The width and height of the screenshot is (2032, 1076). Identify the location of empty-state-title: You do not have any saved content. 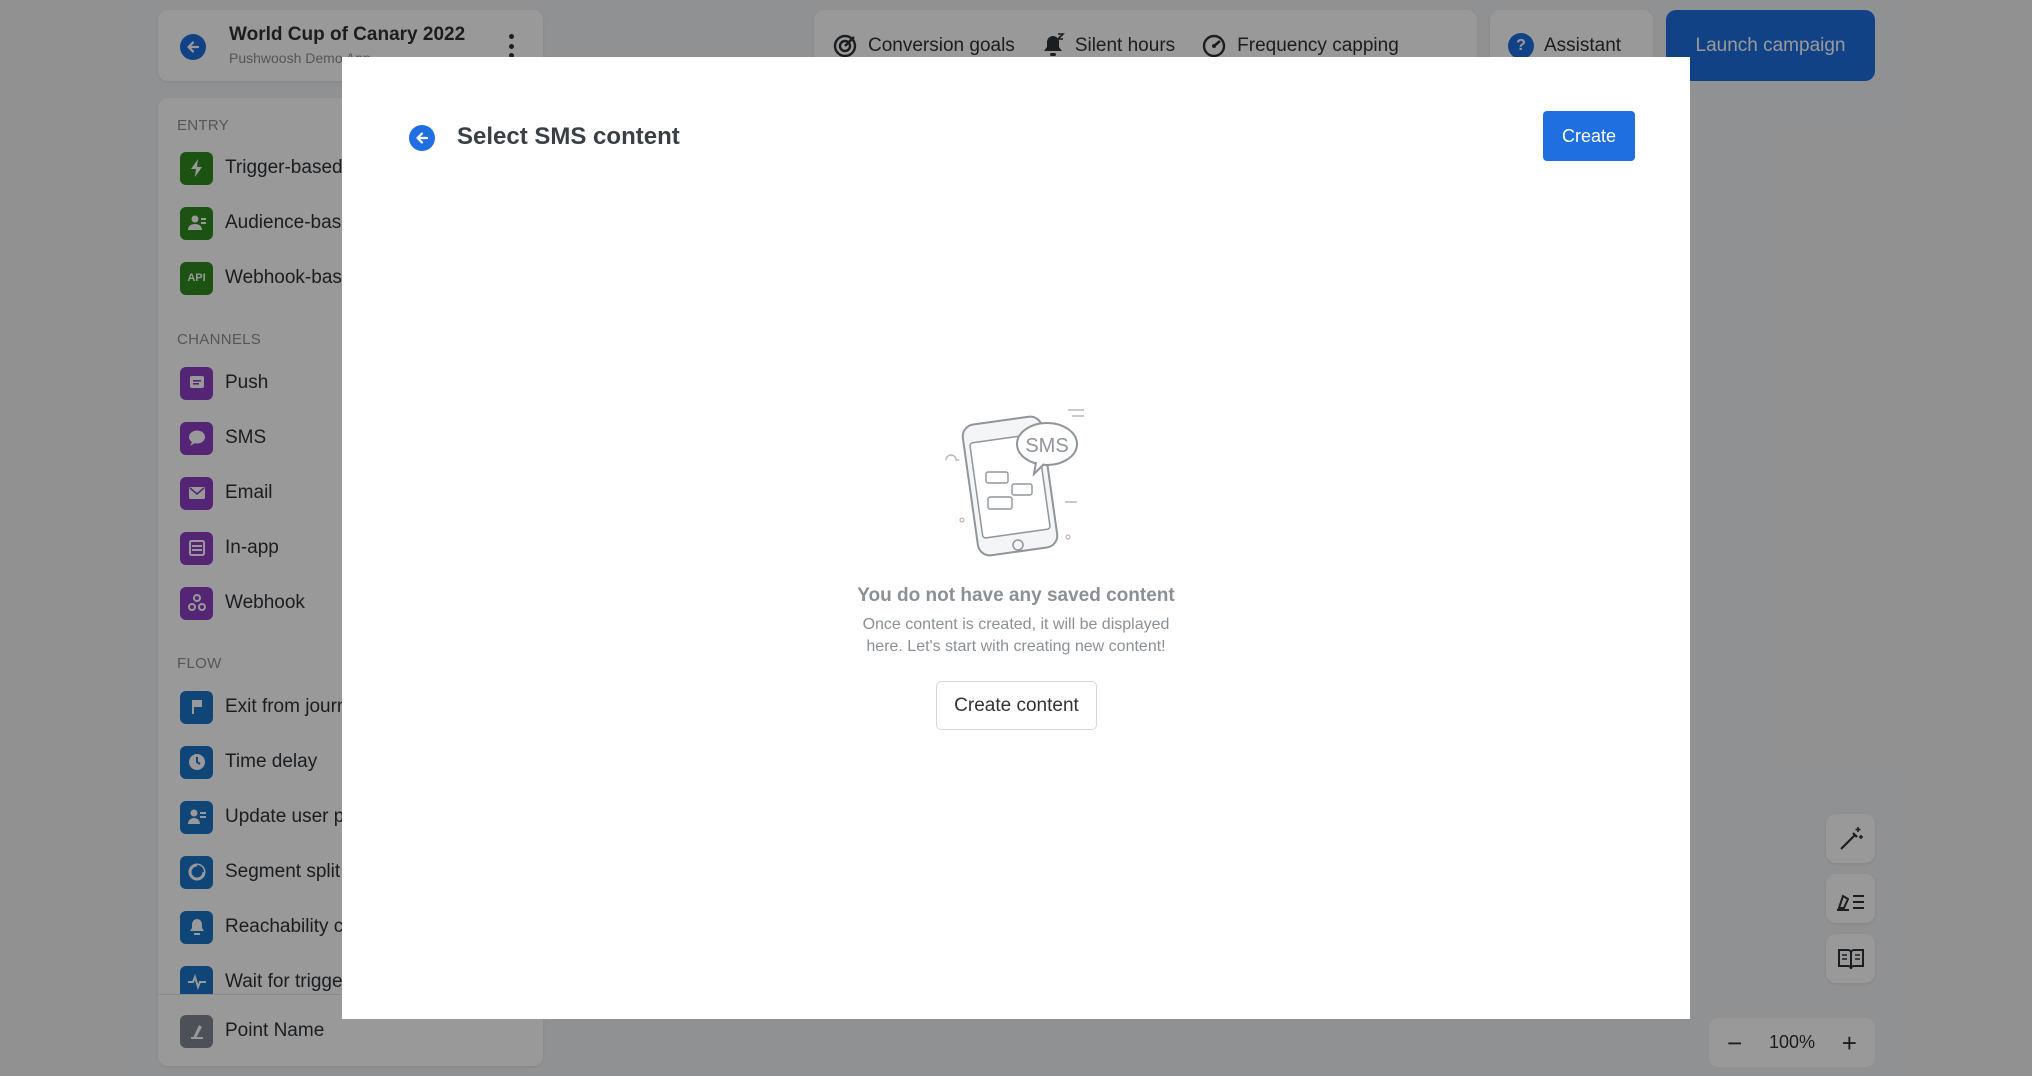
(1016, 595).